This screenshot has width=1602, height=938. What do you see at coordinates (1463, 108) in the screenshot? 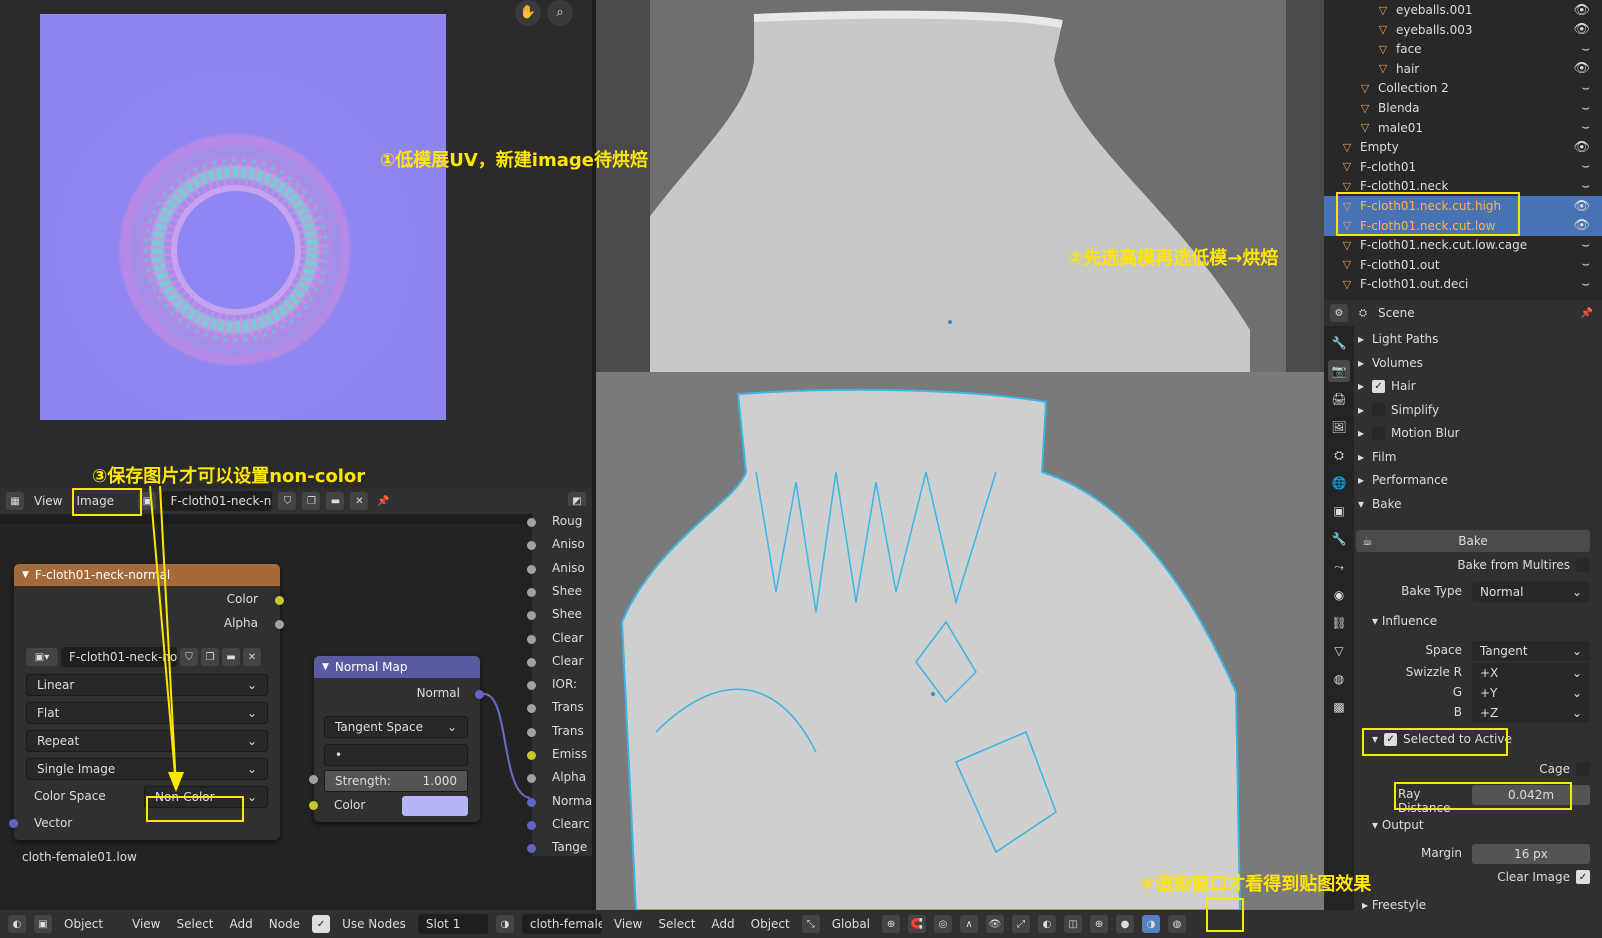
I see `outliner-row: ▽ Blenda ⌣` at bounding box center [1463, 108].